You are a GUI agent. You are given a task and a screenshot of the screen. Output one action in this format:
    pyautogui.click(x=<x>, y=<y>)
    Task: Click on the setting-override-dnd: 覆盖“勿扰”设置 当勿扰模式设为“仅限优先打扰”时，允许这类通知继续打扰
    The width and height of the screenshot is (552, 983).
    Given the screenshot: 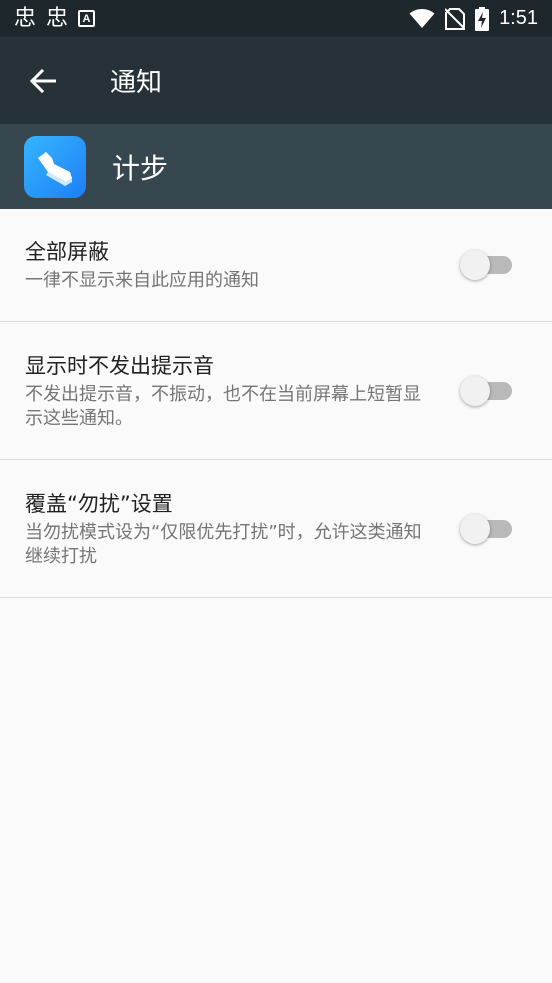 What is the action you would take?
    pyautogui.click(x=276, y=529)
    